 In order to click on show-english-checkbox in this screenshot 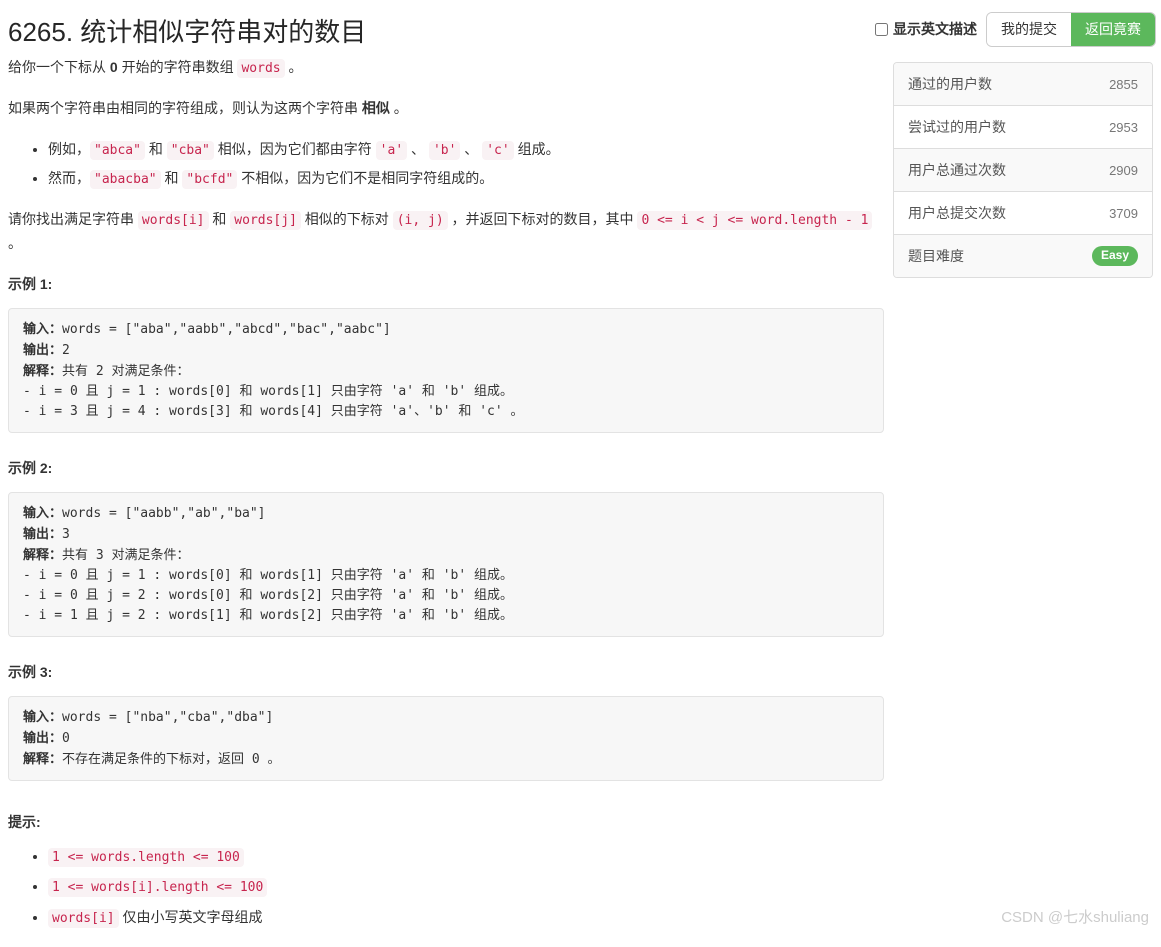, I will do `click(881, 29)`.